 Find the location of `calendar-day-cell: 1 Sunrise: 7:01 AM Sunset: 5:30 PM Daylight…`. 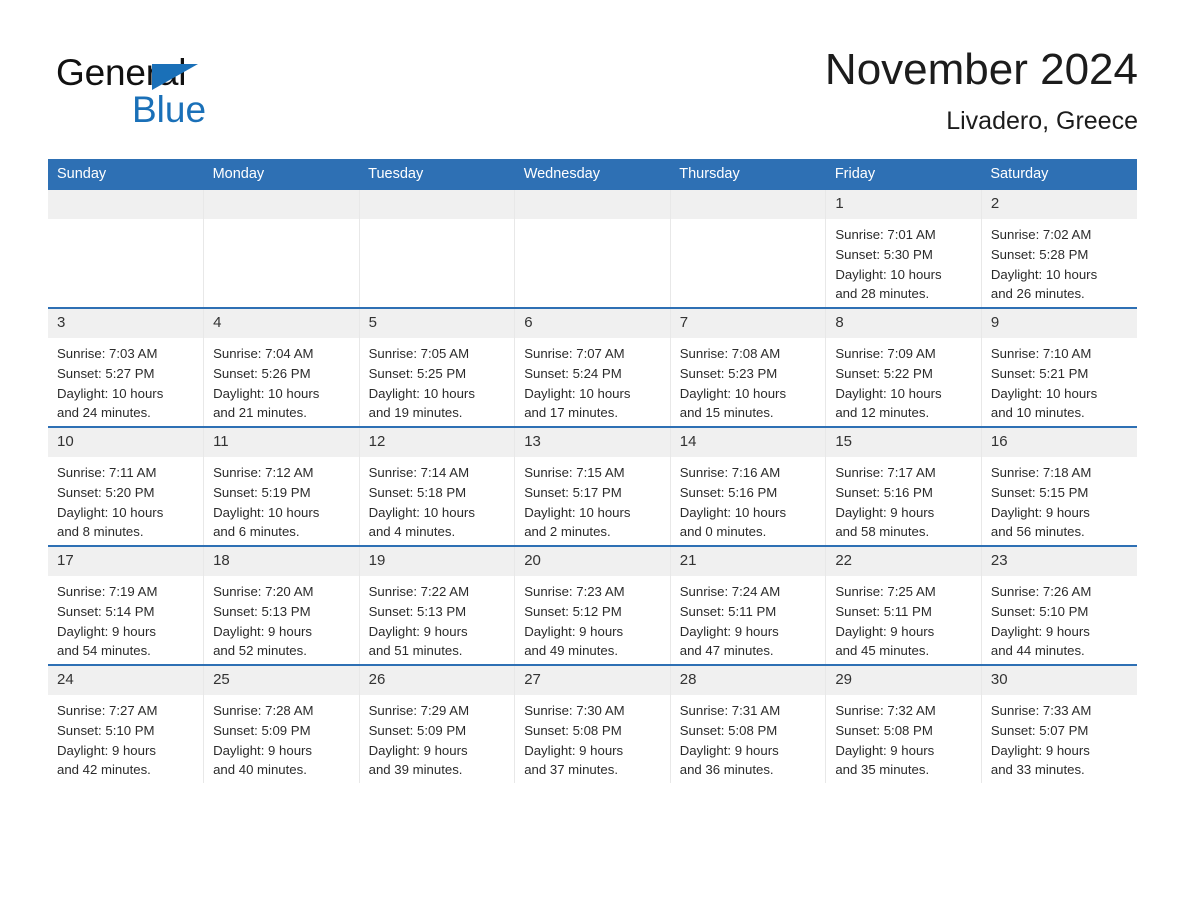

calendar-day-cell: 1 Sunrise: 7:01 AM Sunset: 5:30 PM Daylight… is located at coordinates (903, 249).